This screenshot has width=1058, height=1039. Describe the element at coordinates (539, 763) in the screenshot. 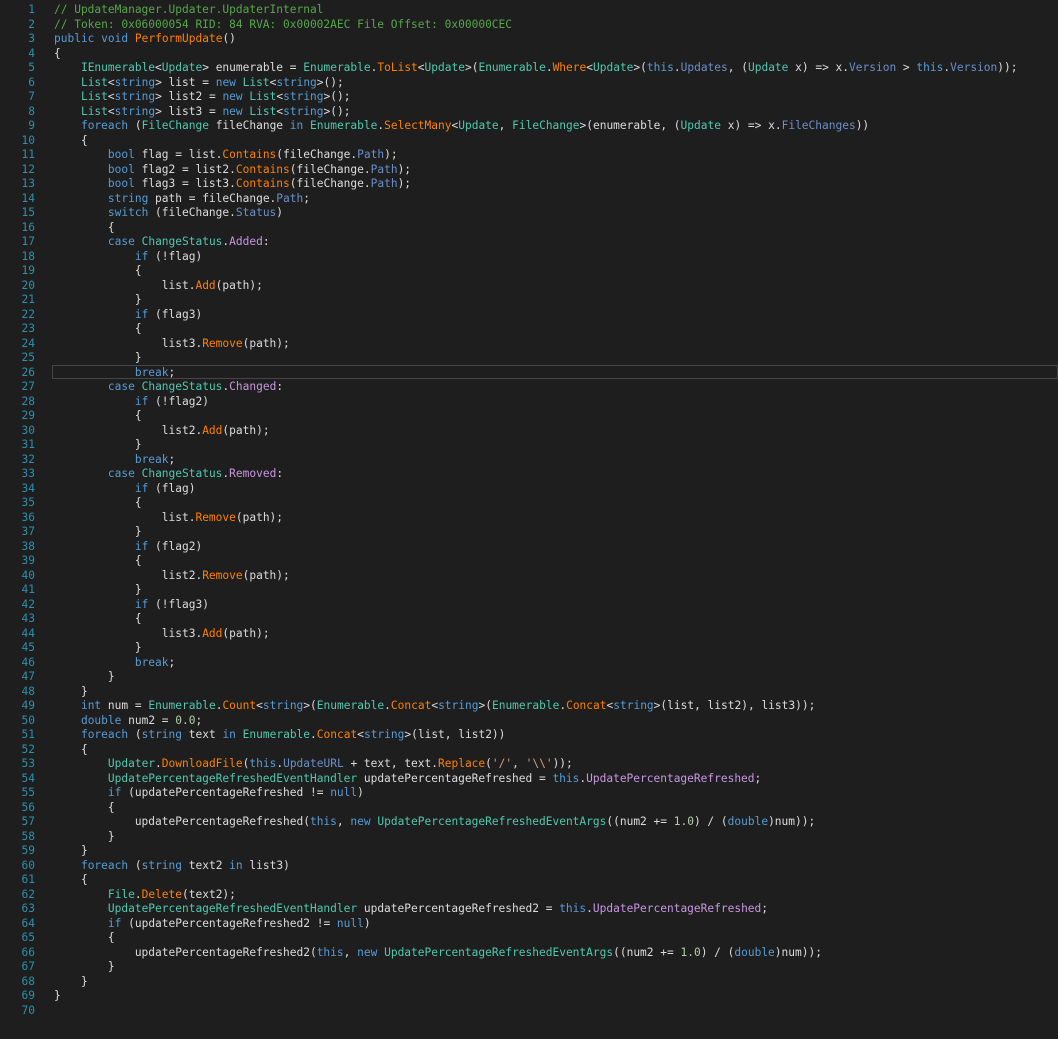

I see `code-token: '\\'` at that location.